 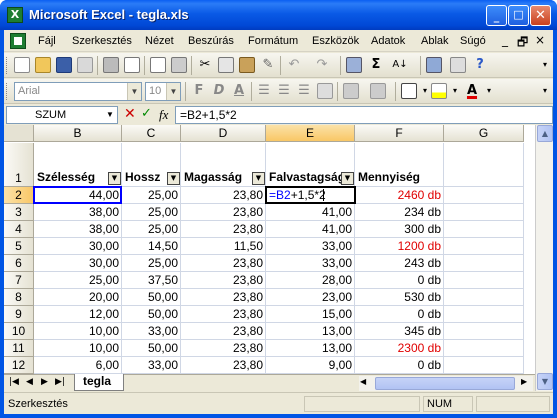 I want to click on chart-wizard-icon, so click(x=434, y=65).